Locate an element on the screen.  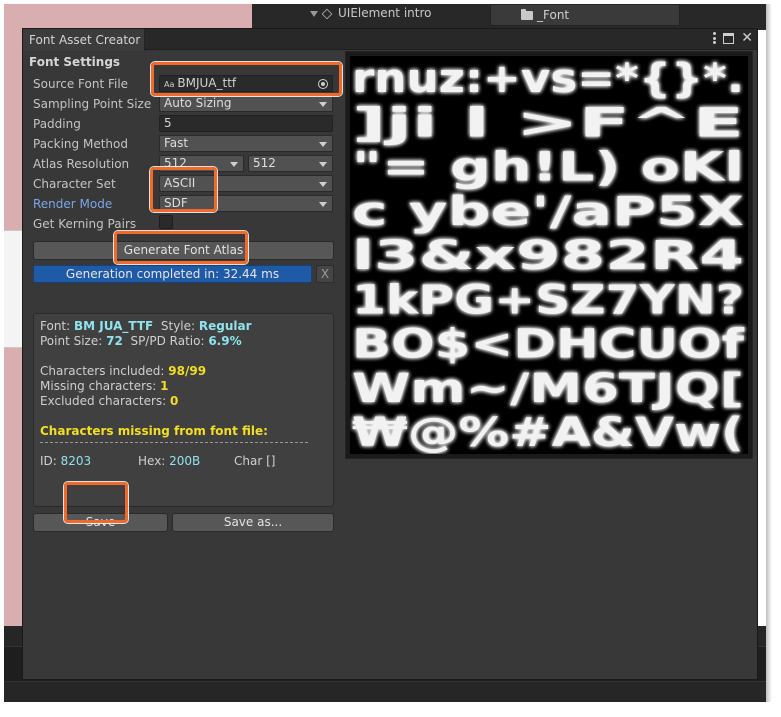
atlas-glyph-row: c ybe'/aP5X is located at coordinates (548, 212).